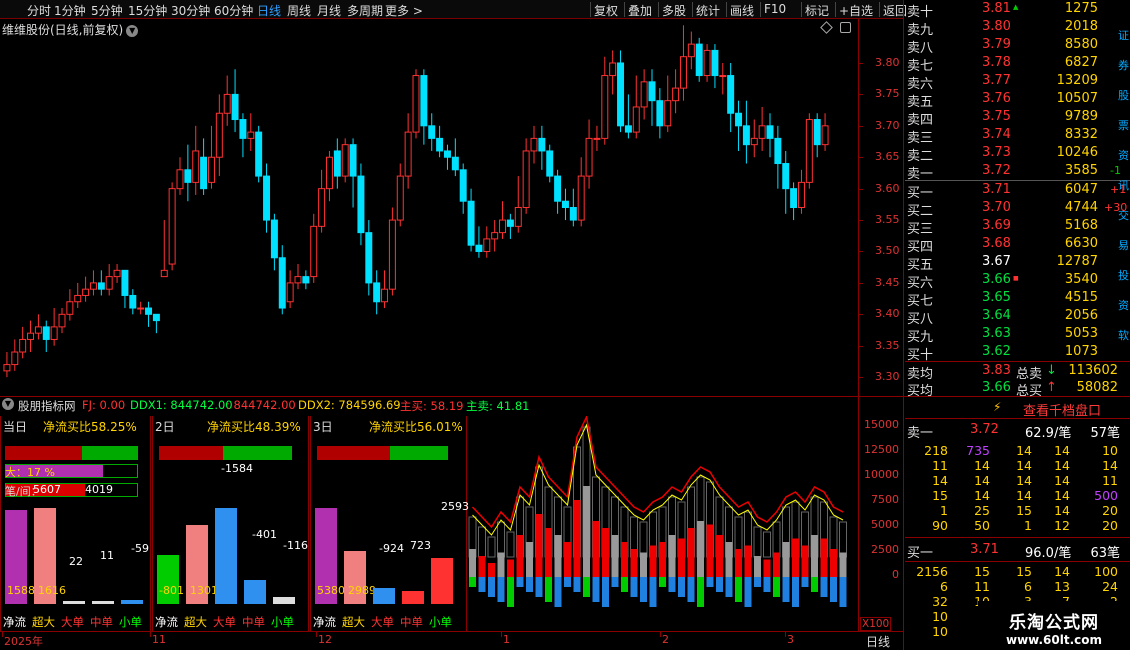 Image resolution: width=1130 pixels, height=650 pixels. Describe the element at coordinates (269, 10) in the screenshot. I see `period-tab-6: 日线` at that location.